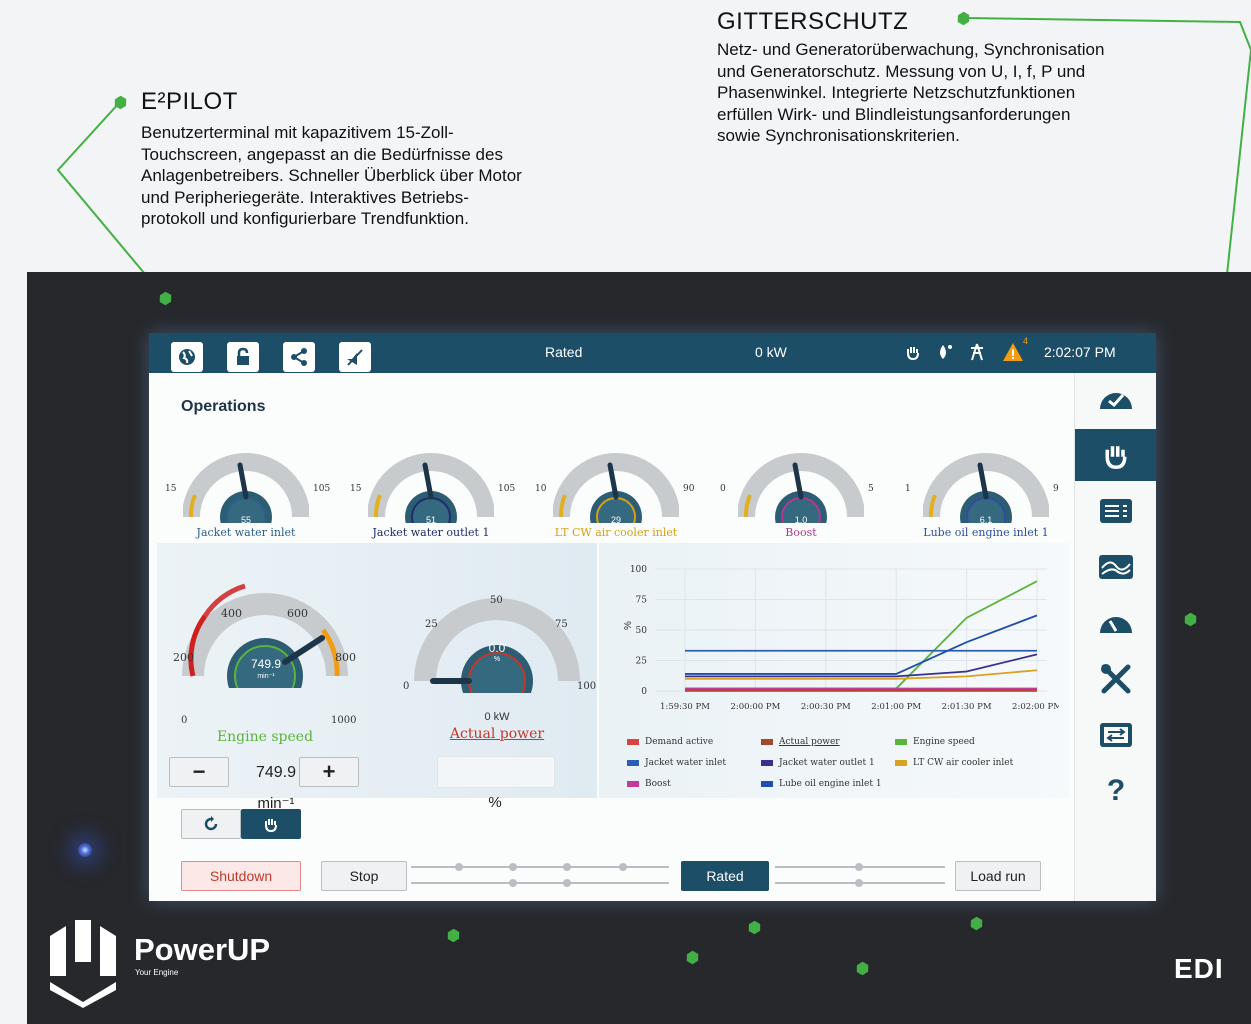 The image size is (1251, 1024). What do you see at coordinates (344, 720) in the screenshot?
I see `tick-label: 1000` at bounding box center [344, 720].